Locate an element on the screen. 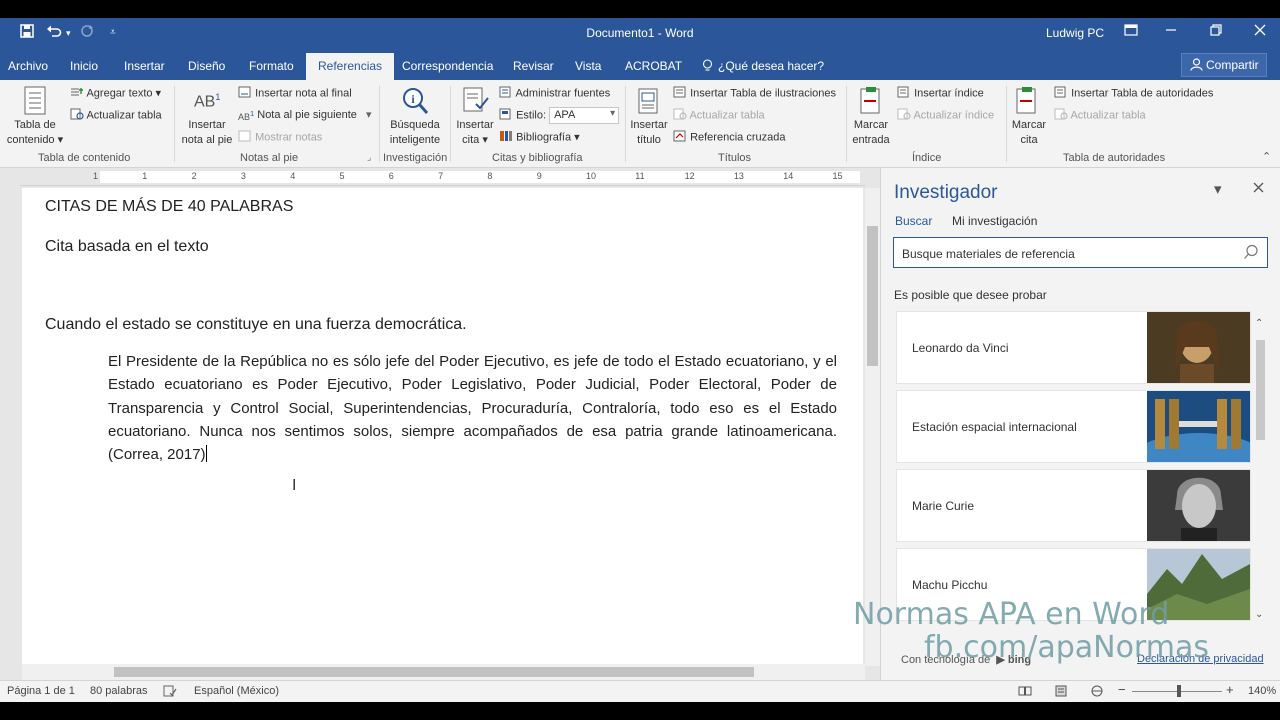 This screenshot has width=1280, height=720. restore-icon is located at coordinates (1216, 31).